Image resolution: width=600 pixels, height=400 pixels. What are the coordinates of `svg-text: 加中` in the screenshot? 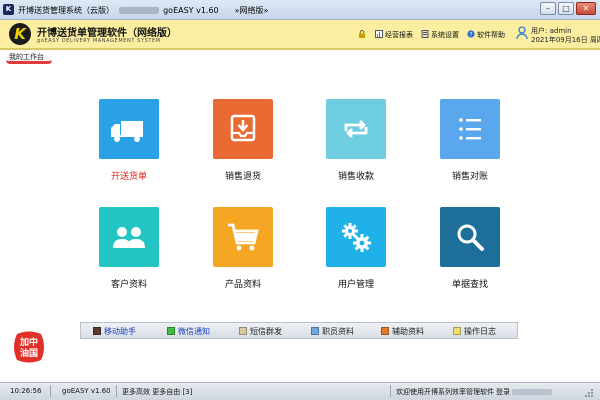 It's located at (28, 342).